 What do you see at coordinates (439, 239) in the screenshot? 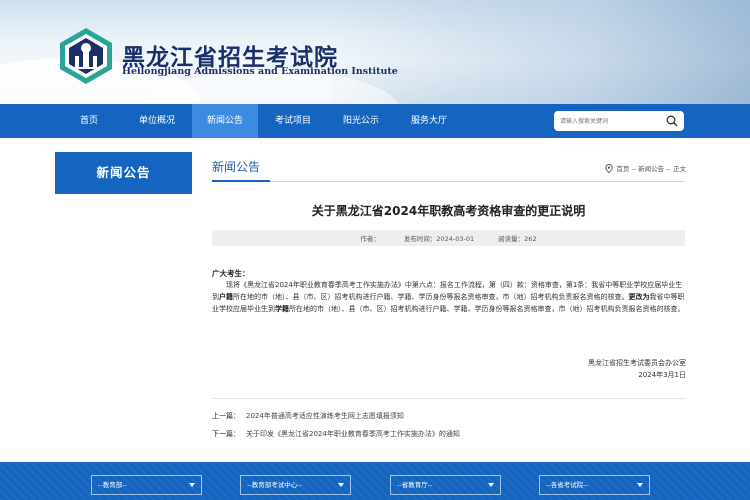
I see `article-date: 发布时间：2024-03-01` at bounding box center [439, 239].